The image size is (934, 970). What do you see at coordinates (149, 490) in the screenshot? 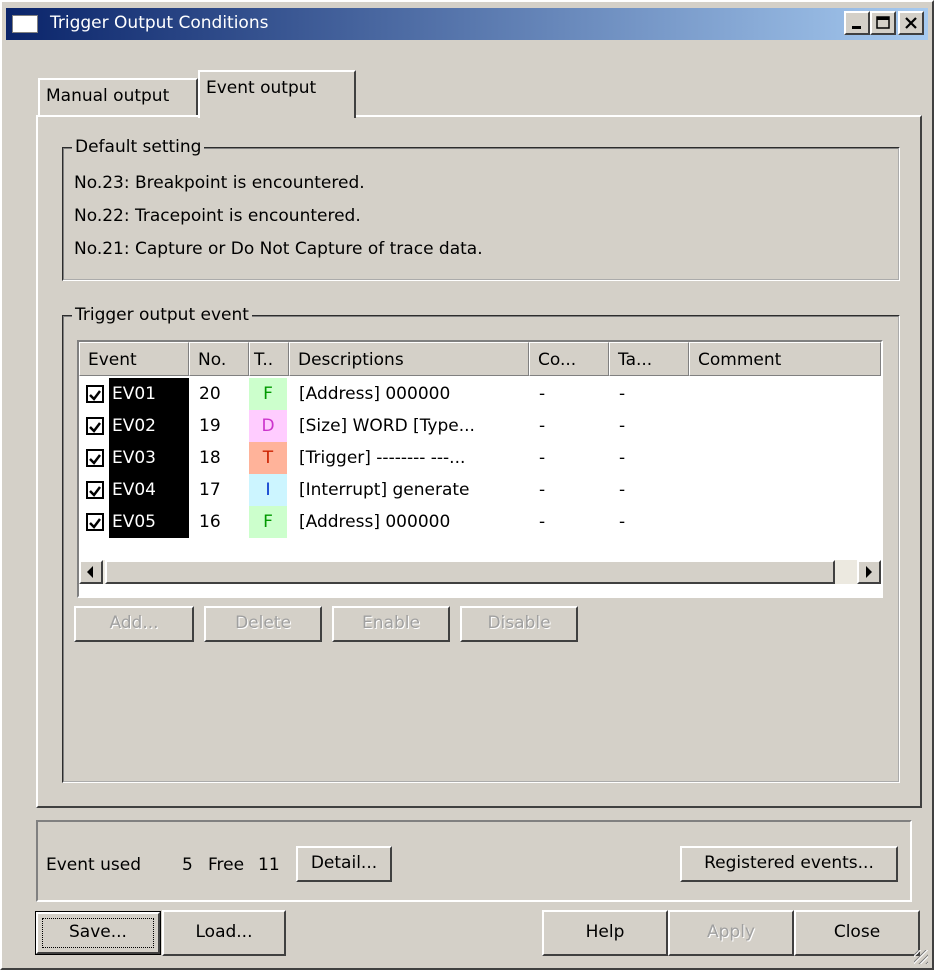
I see `event-name: EV04` at bounding box center [149, 490].